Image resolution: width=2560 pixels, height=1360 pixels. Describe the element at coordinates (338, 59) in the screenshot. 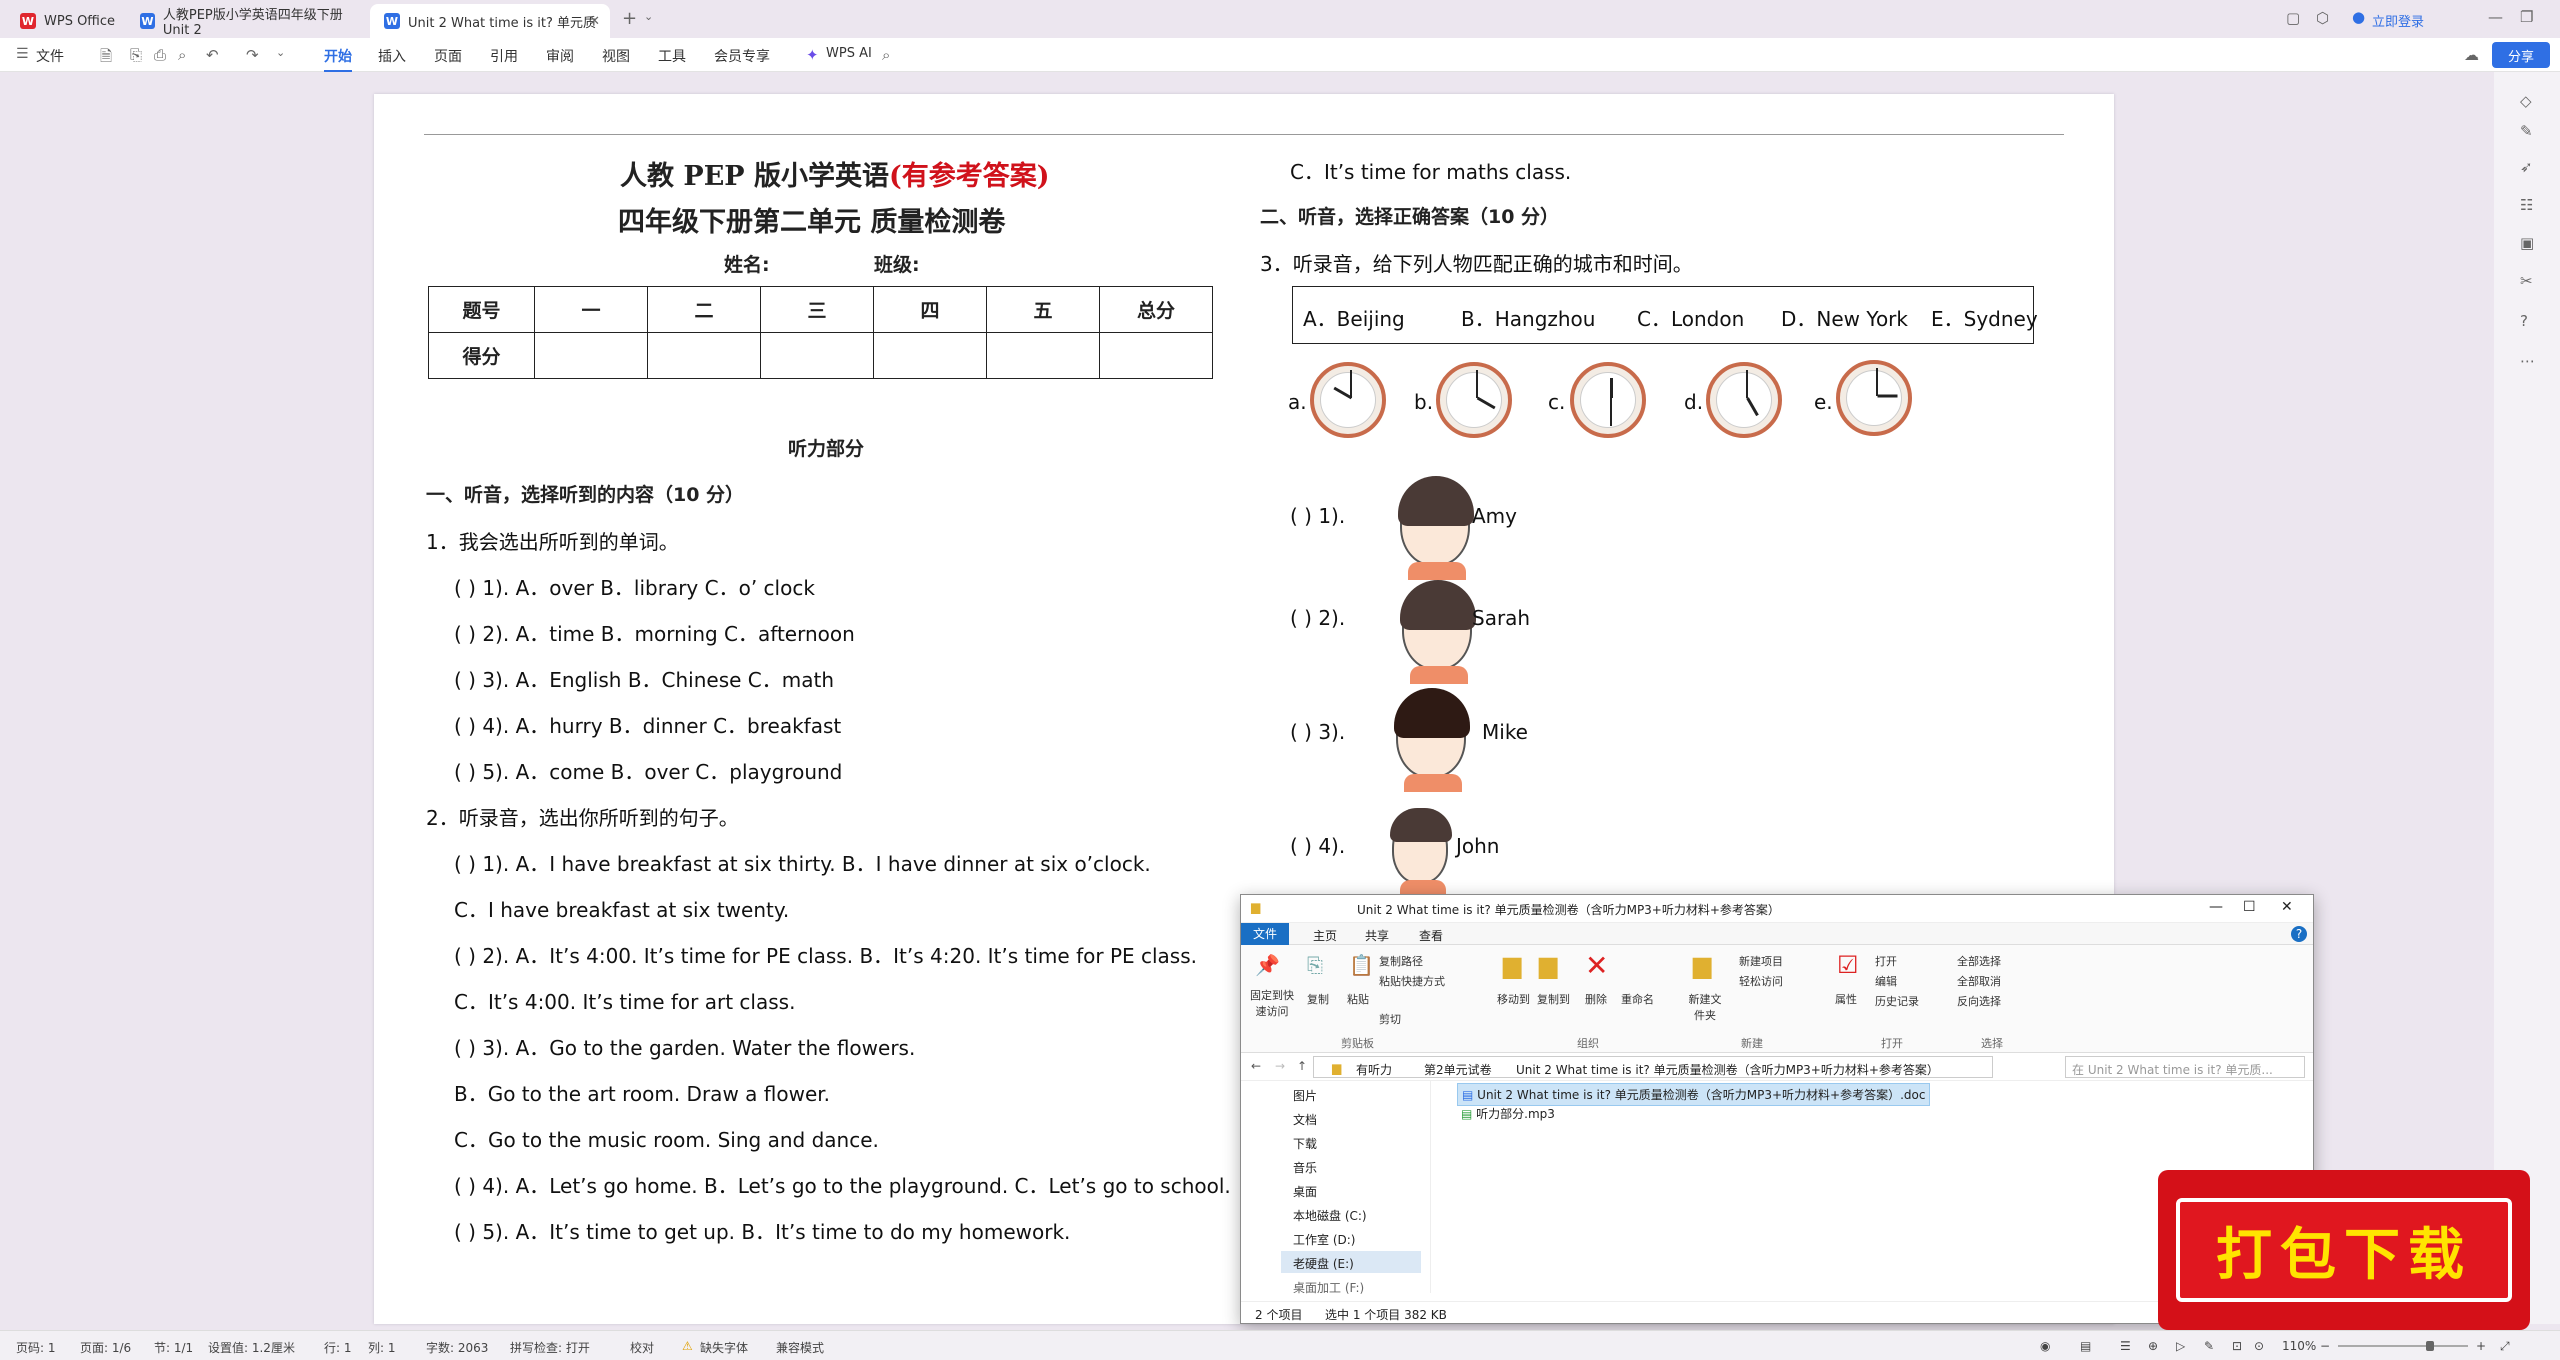

I see `menu-home: 开始` at that location.